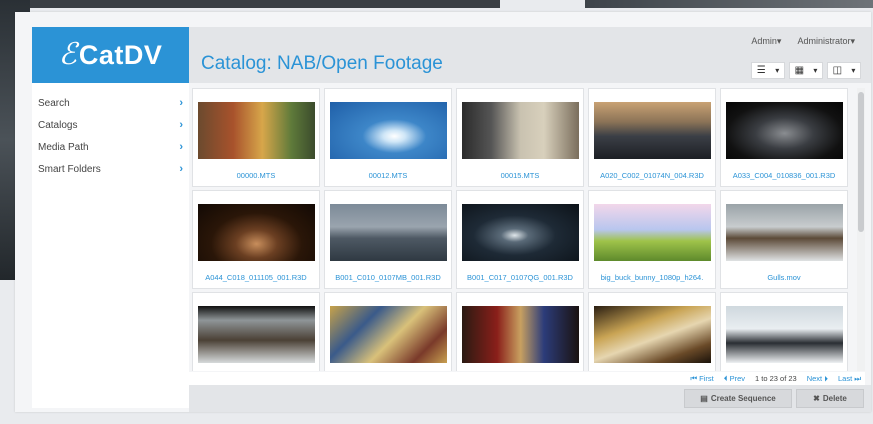 This screenshot has height=424, width=873. I want to click on clip-name: B001_C010_0107MB_001.R3D, so click(388, 277).